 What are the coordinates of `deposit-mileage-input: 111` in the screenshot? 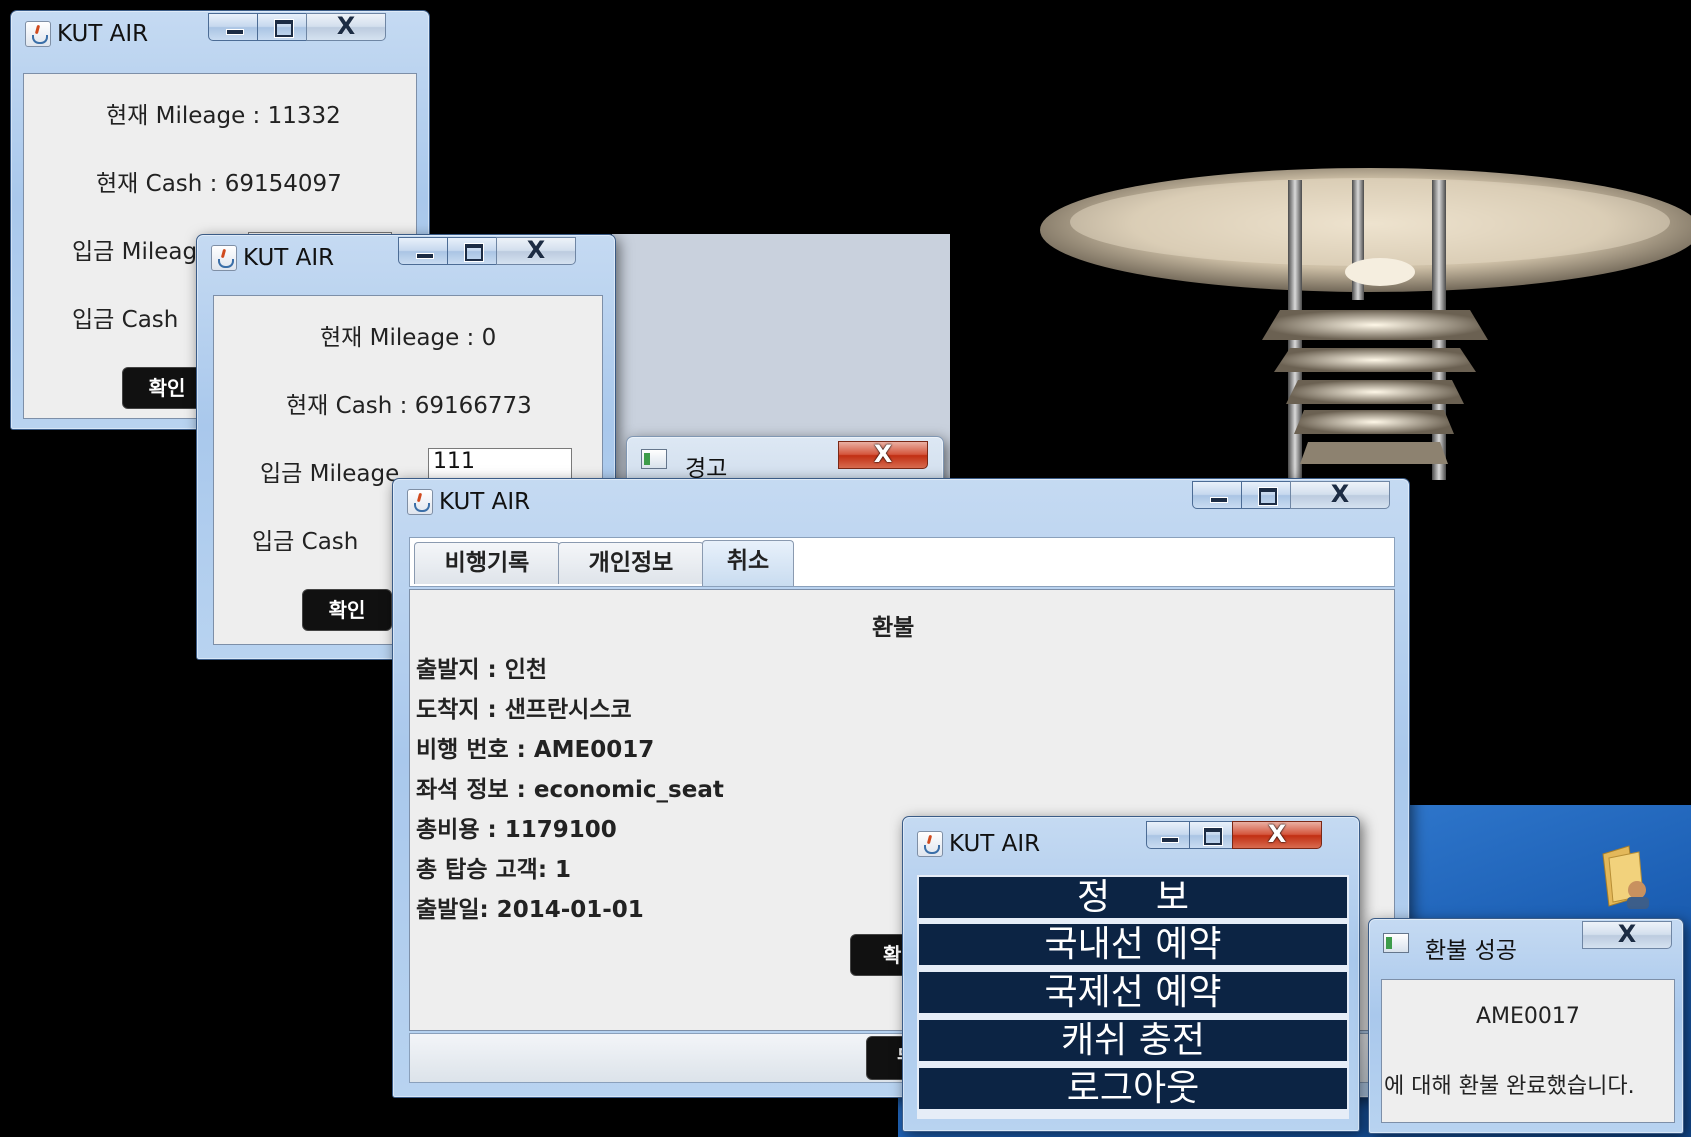 It's located at (500, 464).